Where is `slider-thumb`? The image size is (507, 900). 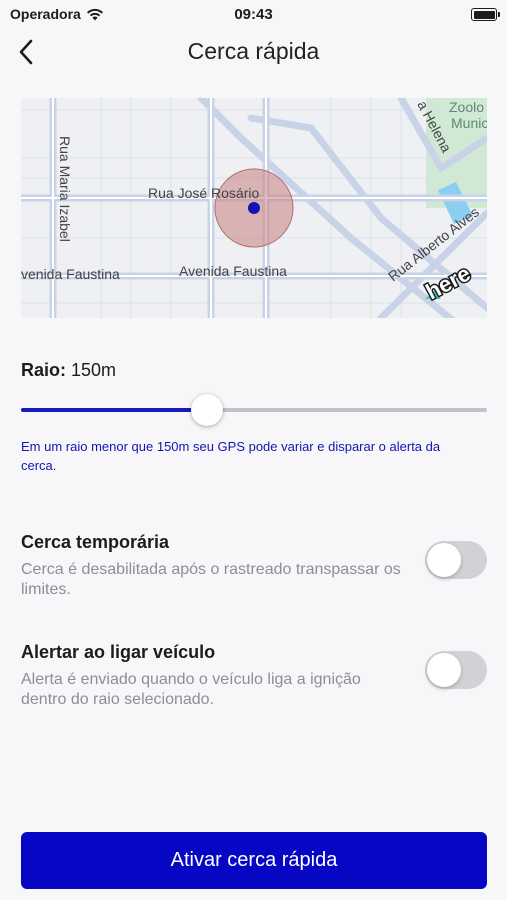 slider-thumb is located at coordinates (207, 410).